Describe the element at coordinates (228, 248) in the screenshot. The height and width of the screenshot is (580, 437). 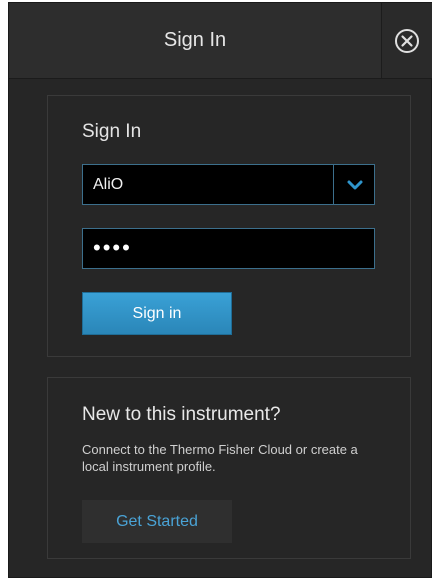
I see `password-field: ••••` at that location.